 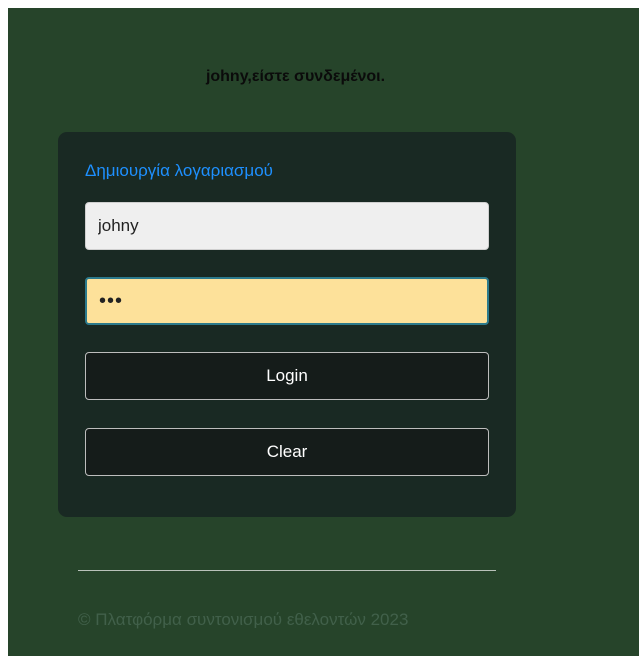 I want to click on username-input, so click(x=287, y=226).